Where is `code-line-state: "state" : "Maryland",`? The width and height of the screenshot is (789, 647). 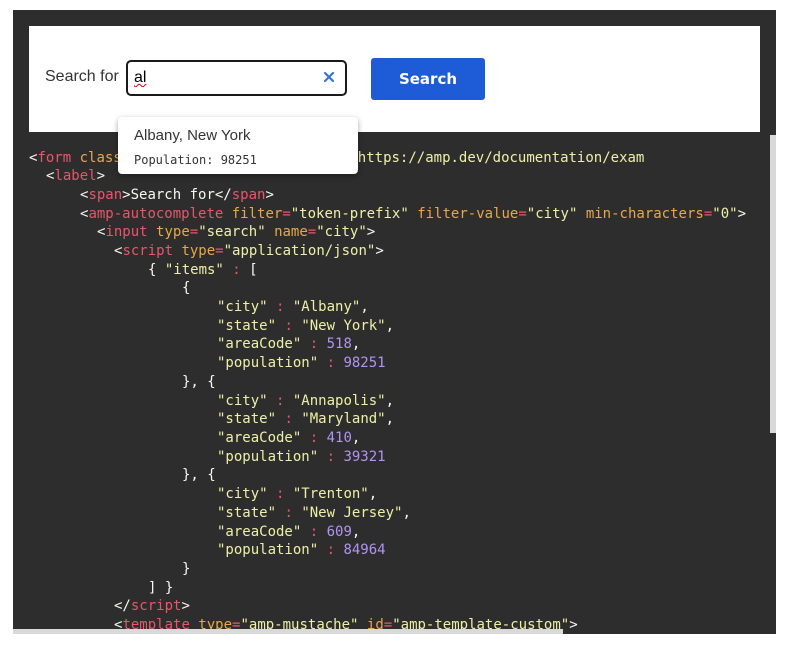
code-line-state: "state" : "Maryland", is located at coordinates (306, 419).